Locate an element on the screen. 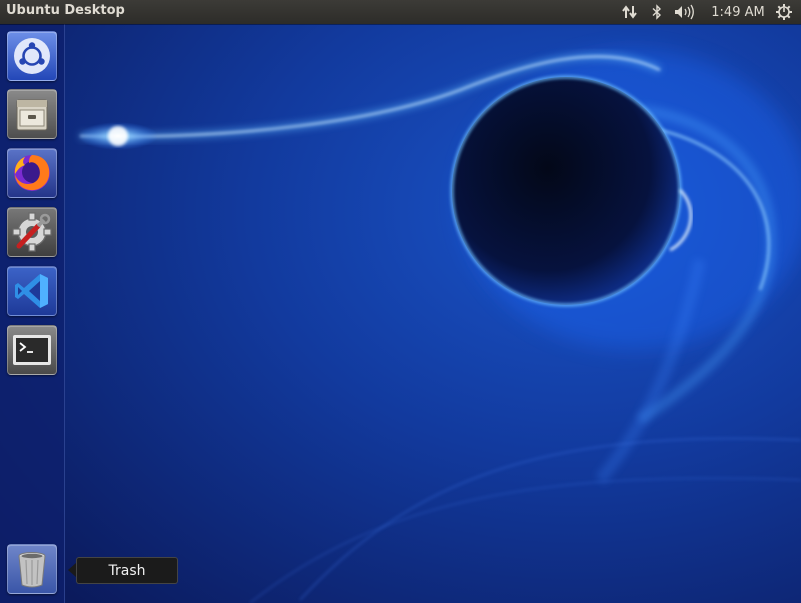 This screenshot has width=801, height=603. vscode-icon is located at coordinates (31, 291).